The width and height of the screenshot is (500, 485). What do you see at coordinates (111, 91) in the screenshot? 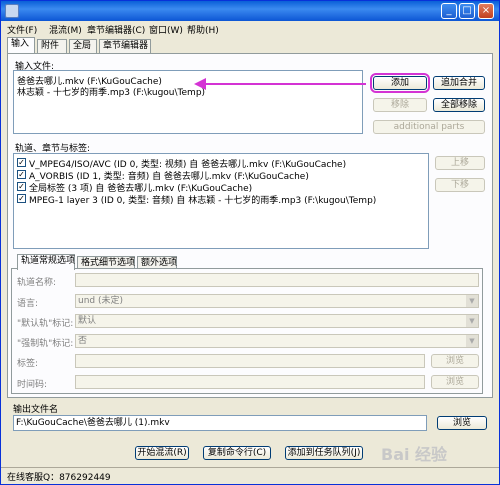
I see `list-item: 林志颖 - 十七岁的雨季.mp3 (F:\kugou\Temp)` at bounding box center [111, 91].